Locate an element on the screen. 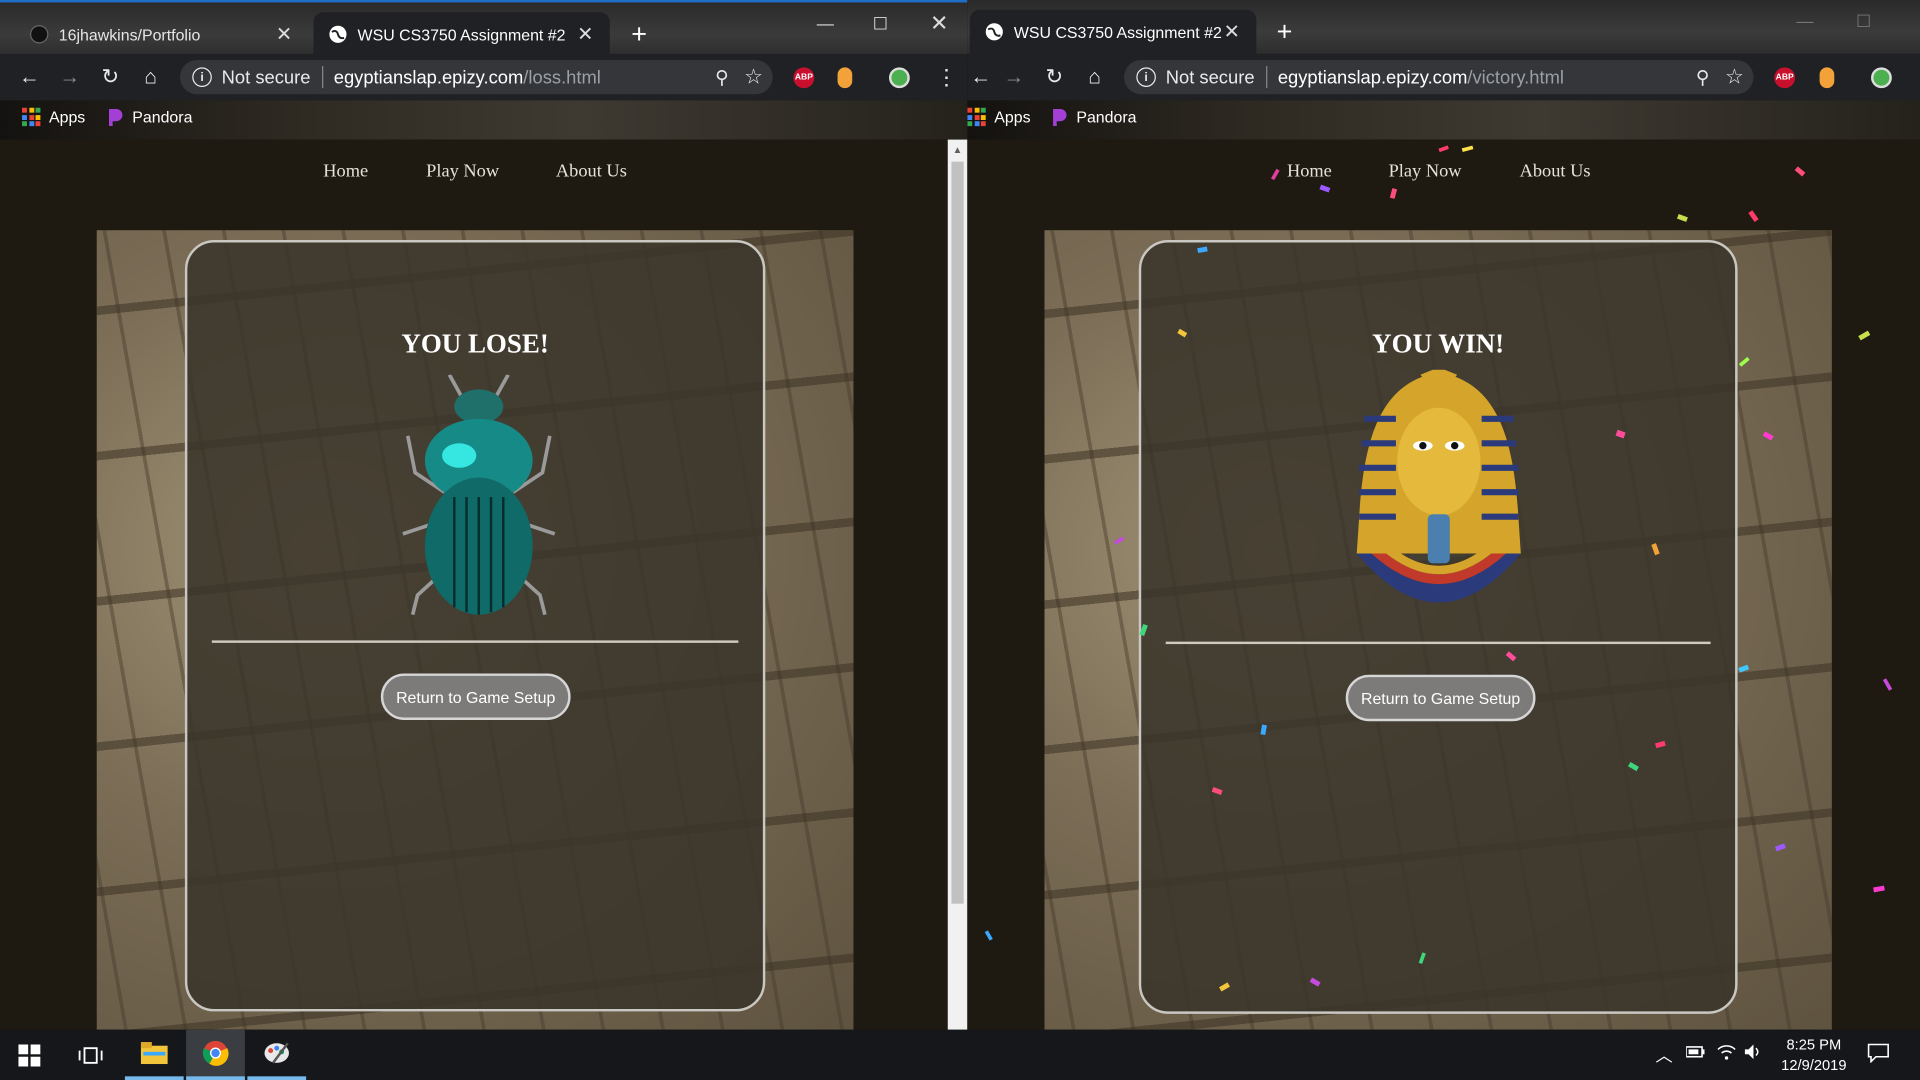 This screenshot has width=1920, height=1080. tab-portfolio: 16jhawkins/Portfolio ✕ is located at coordinates (162, 34).